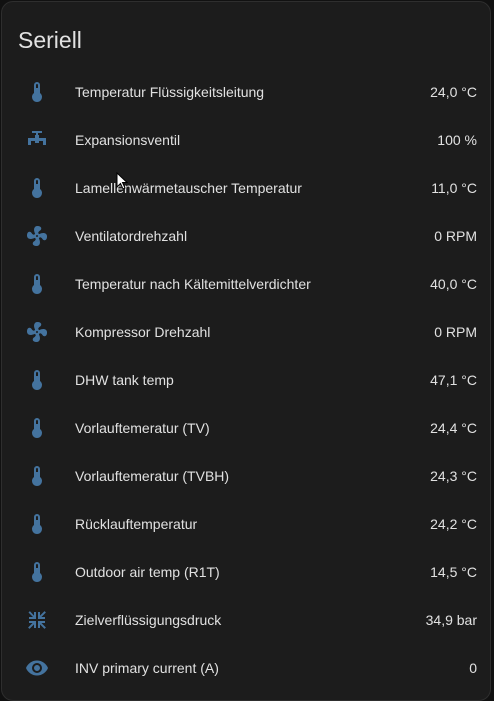  I want to click on entity-name: Temperatur nach Kältemittelverdichter, so click(193, 284).